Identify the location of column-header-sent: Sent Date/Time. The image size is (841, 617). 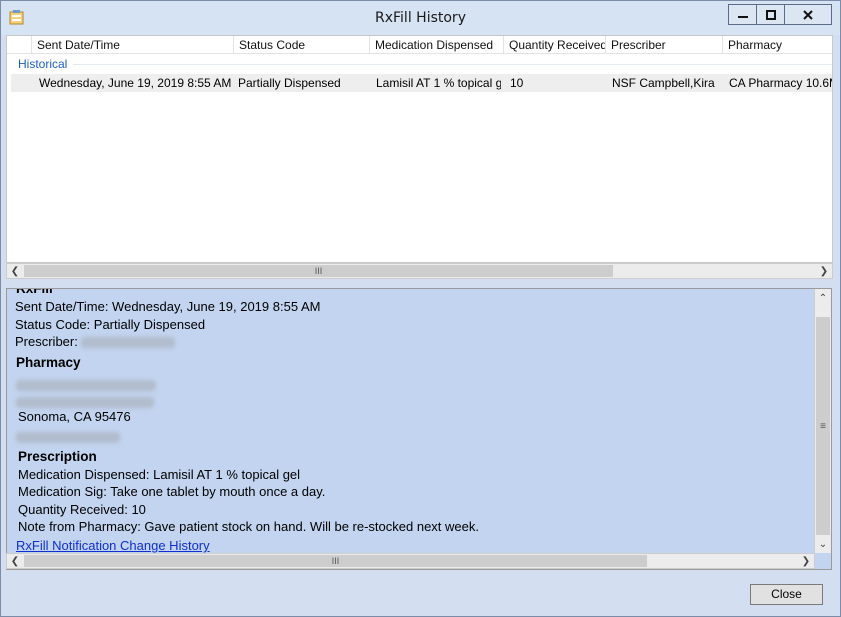
(132, 45).